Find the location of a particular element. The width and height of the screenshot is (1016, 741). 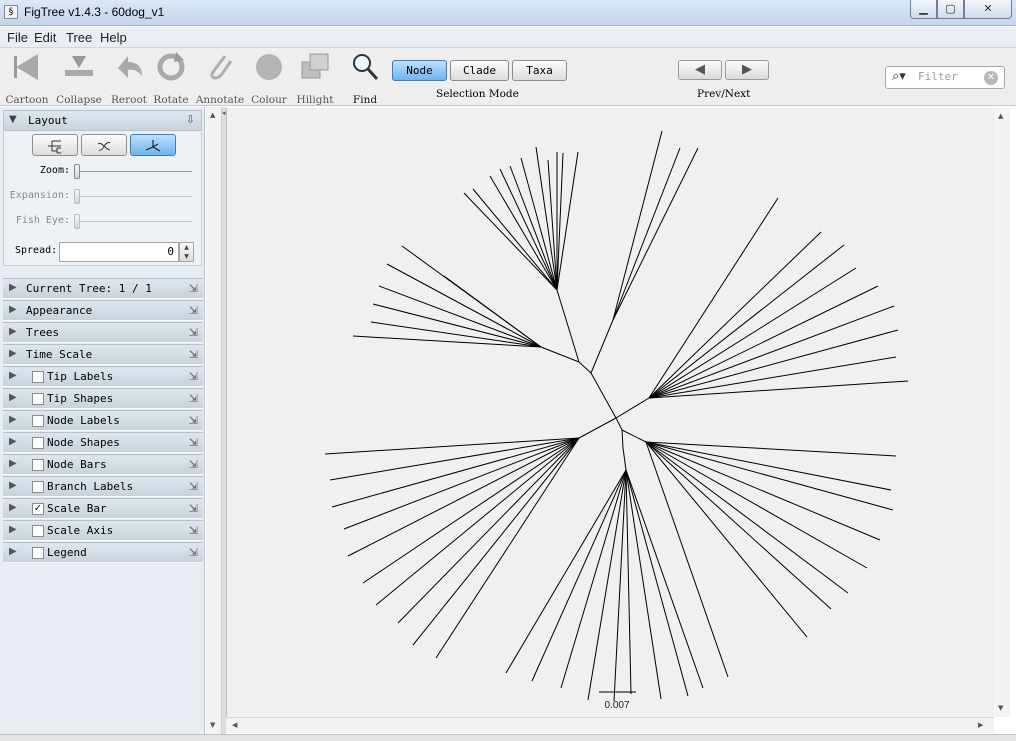

polar-layout-button is located at coordinates (104, 145).